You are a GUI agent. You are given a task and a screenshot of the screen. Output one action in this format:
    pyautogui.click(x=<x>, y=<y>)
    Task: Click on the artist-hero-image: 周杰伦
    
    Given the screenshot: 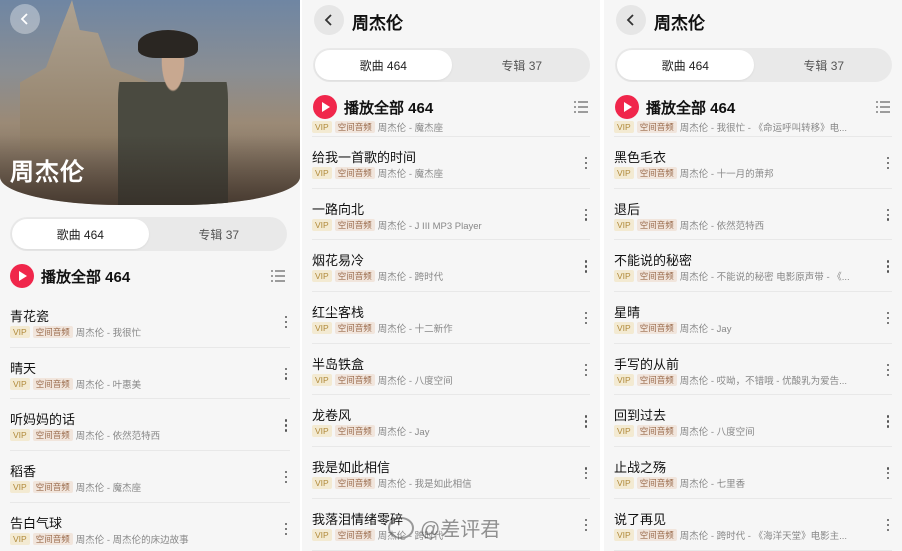 What is the action you would take?
    pyautogui.click(x=150, y=102)
    